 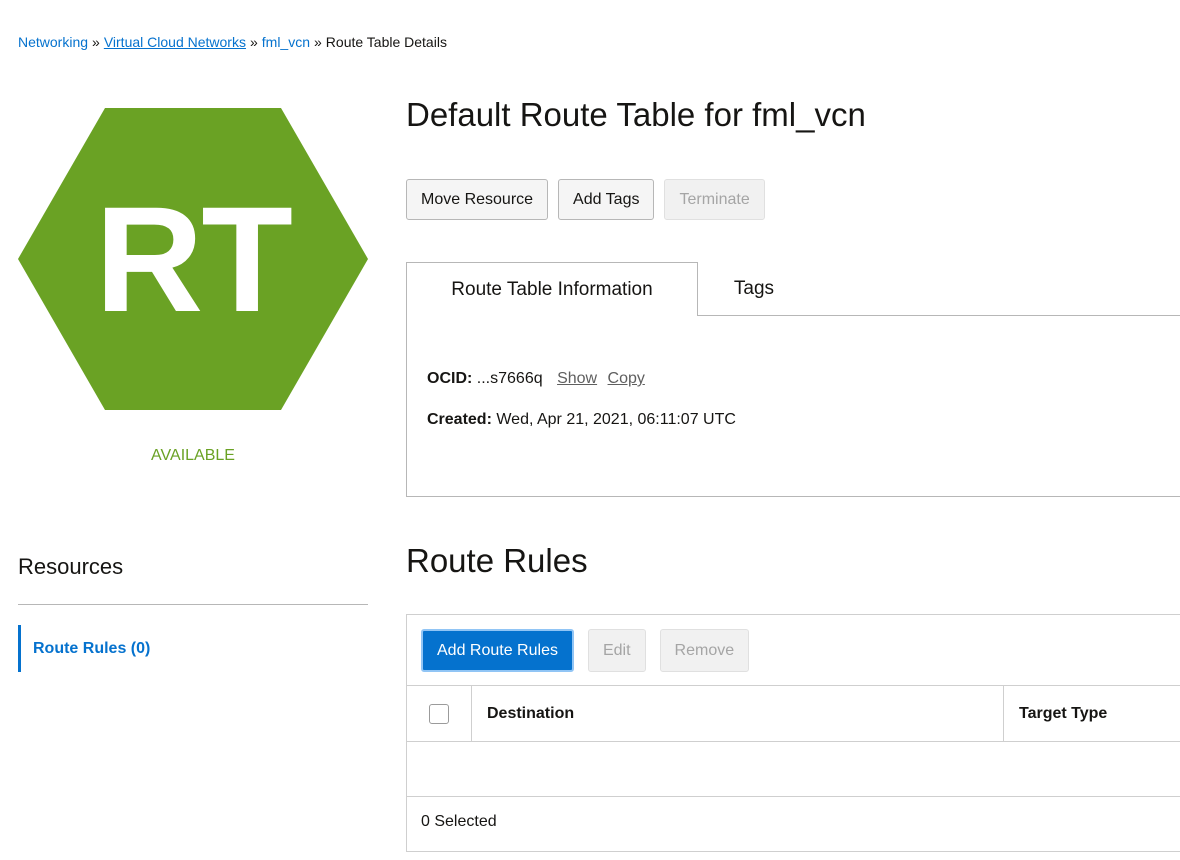 I want to click on table-toolbar: Add Route Rules Edit Remove, so click(x=585, y=650).